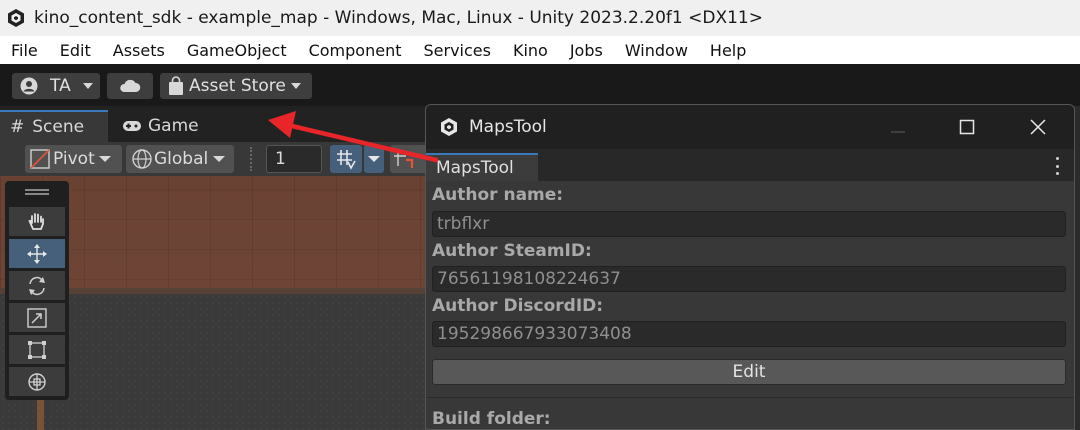 This screenshot has height=430, width=1080. What do you see at coordinates (898, 132) in the screenshot?
I see `minimize-icon` at bounding box center [898, 132].